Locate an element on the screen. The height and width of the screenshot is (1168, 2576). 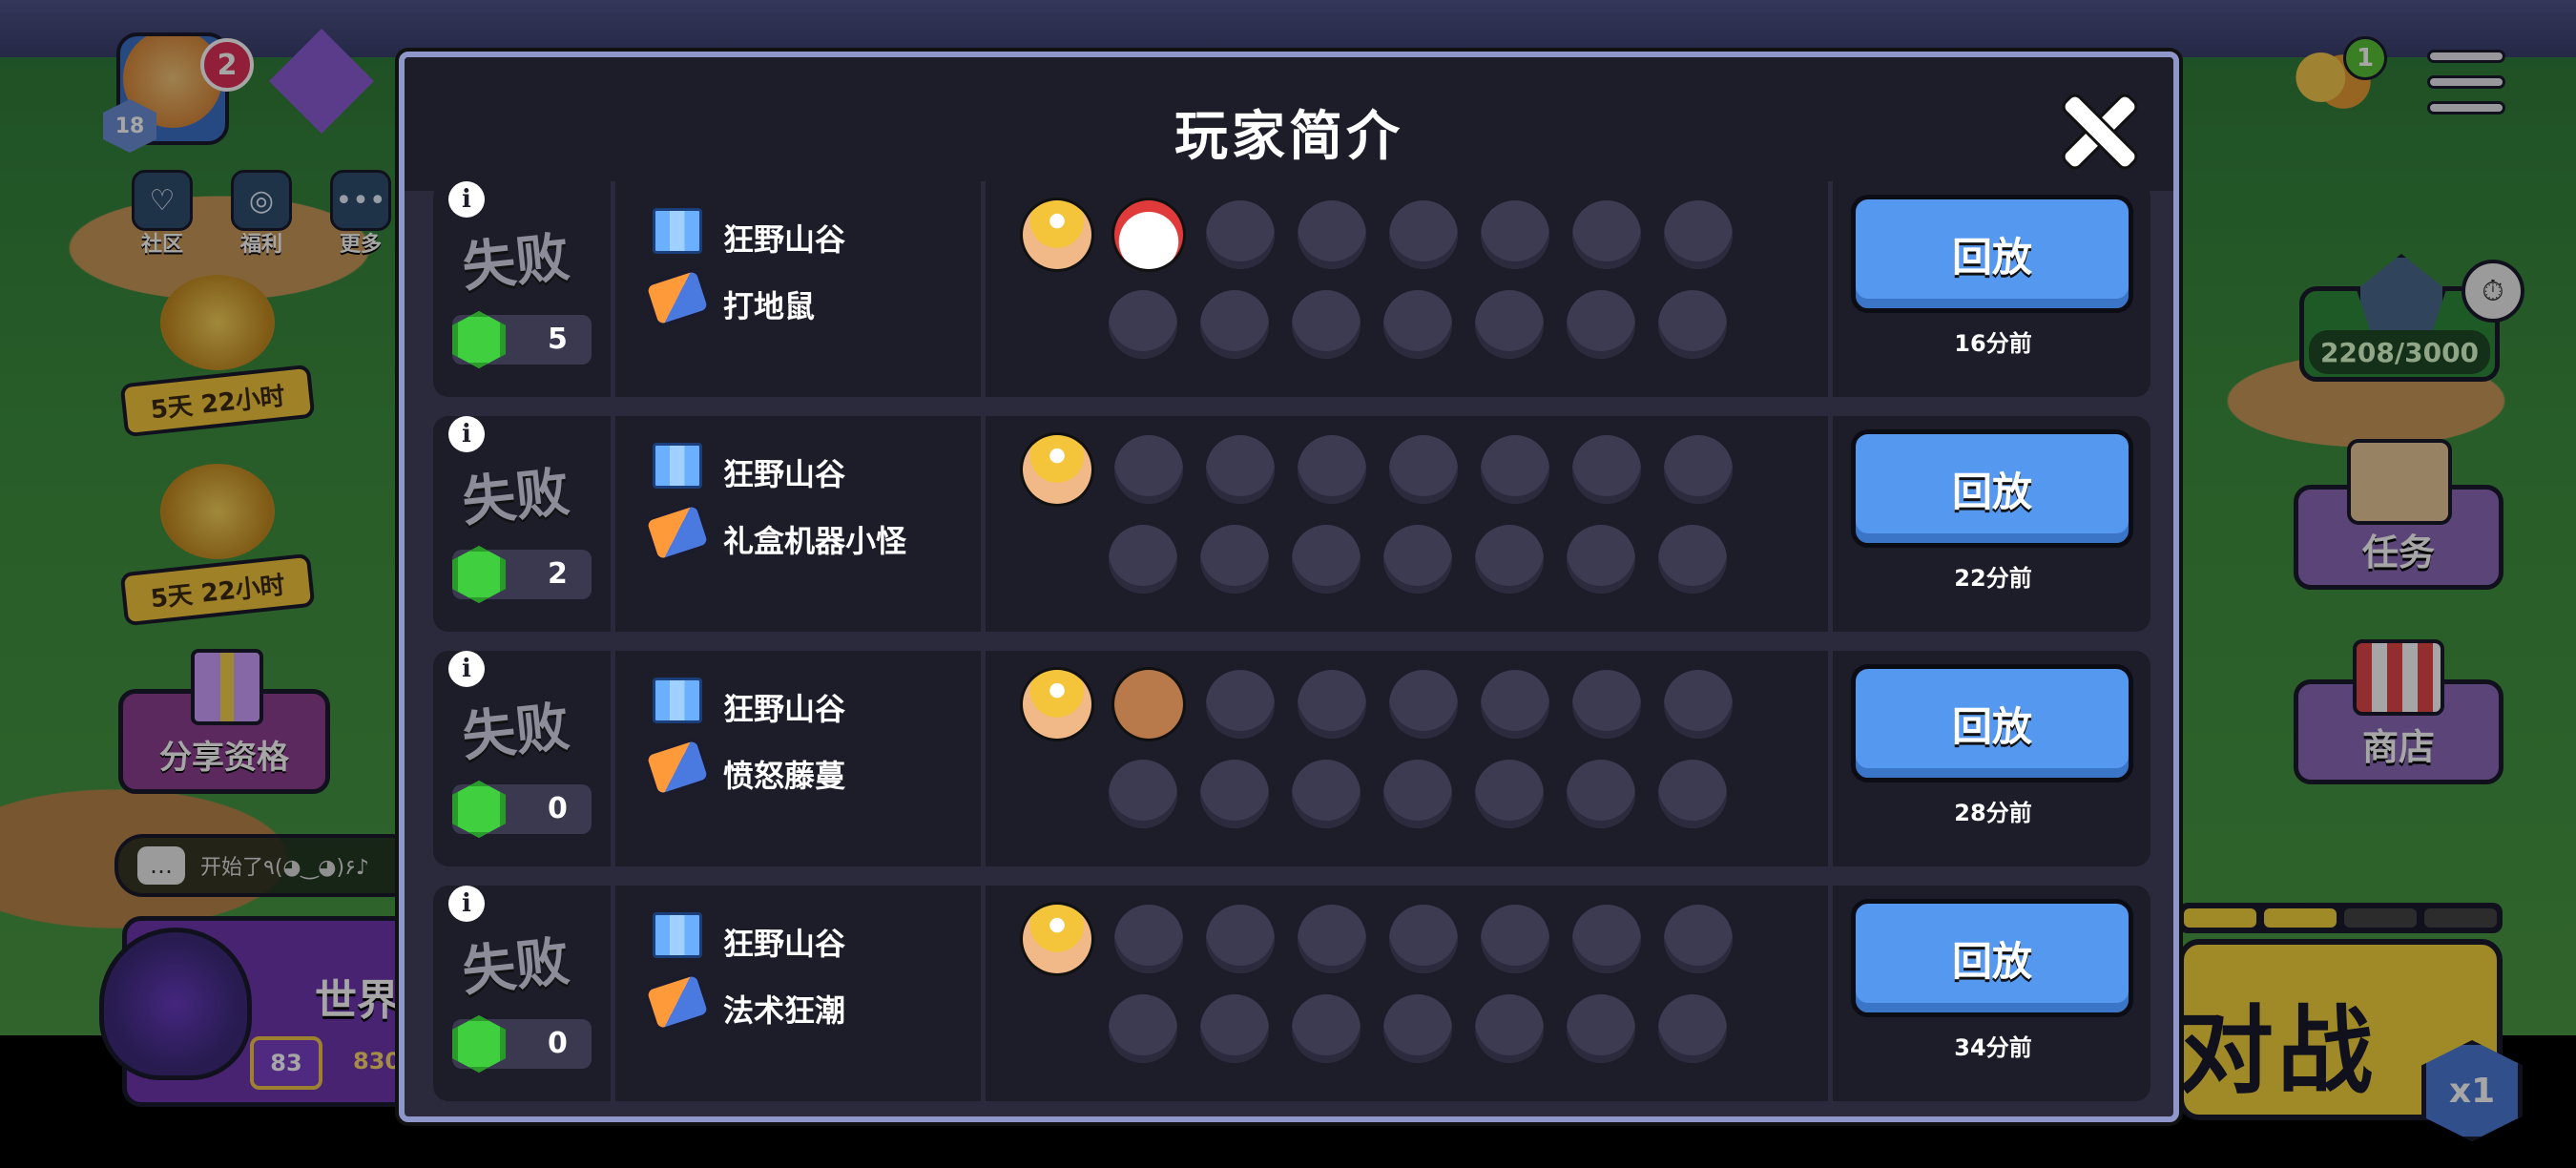
gems-box: 5 is located at coordinates (522, 339).